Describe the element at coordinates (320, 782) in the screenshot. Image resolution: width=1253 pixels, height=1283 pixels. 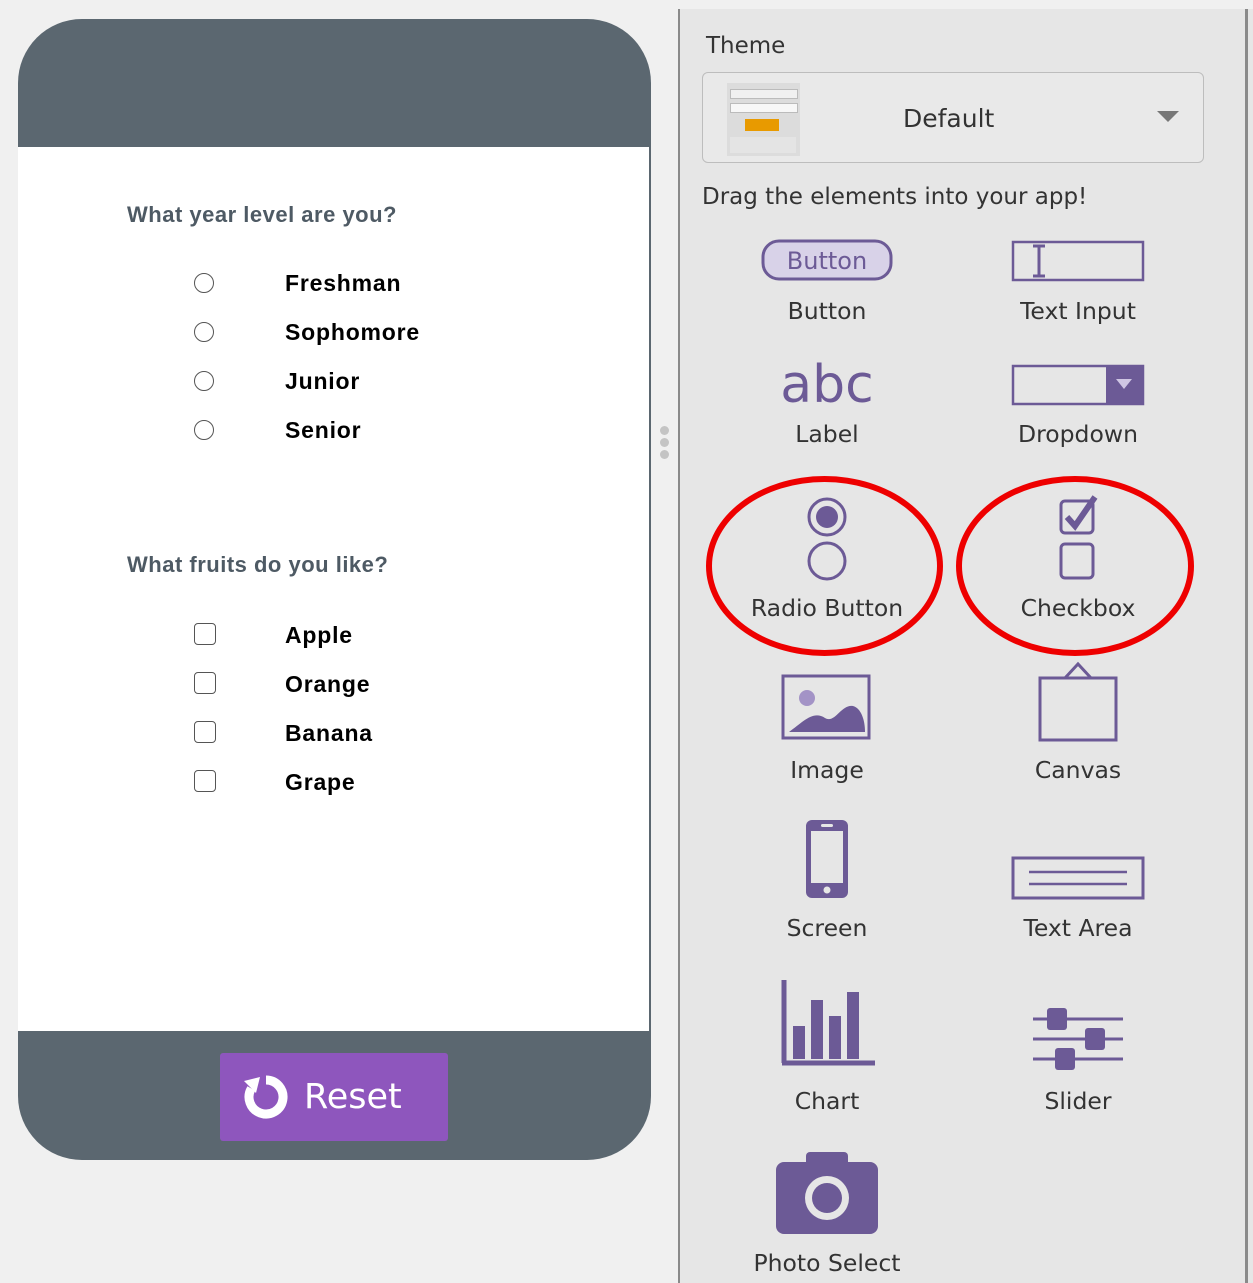
I see `checkbox-option-label: Grape` at that location.